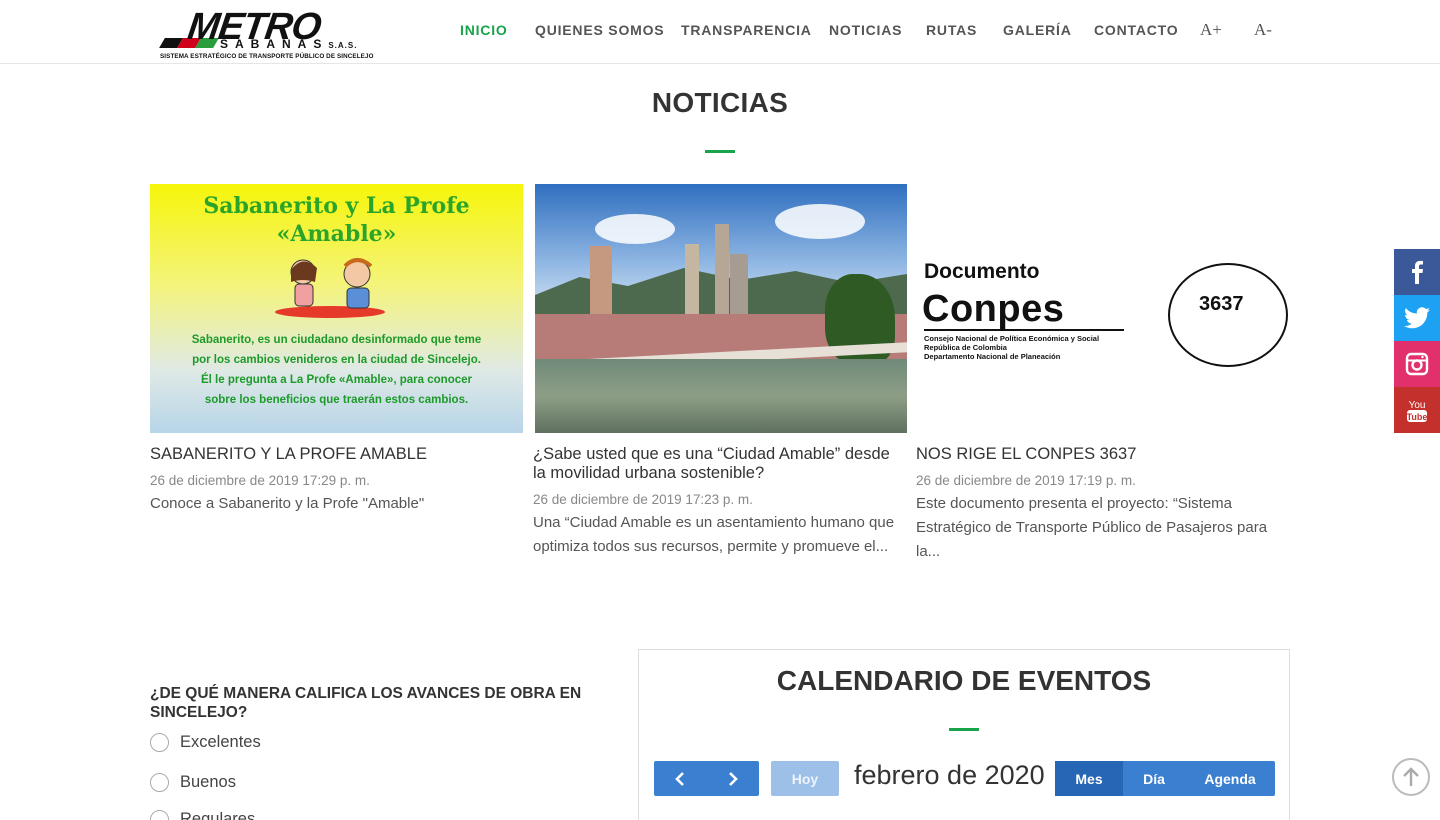  Describe the element at coordinates (993, 309) in the screenshot. I see `image-conpes-label: Conpes` at that location.